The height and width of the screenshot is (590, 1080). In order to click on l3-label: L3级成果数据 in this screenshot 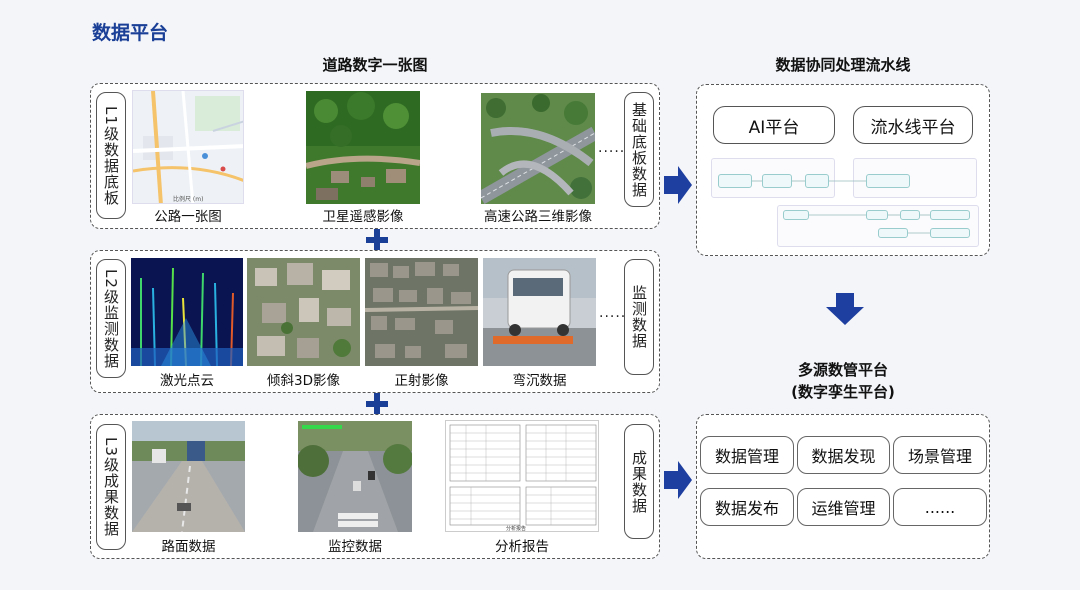, I will do `click(111, 487)`.